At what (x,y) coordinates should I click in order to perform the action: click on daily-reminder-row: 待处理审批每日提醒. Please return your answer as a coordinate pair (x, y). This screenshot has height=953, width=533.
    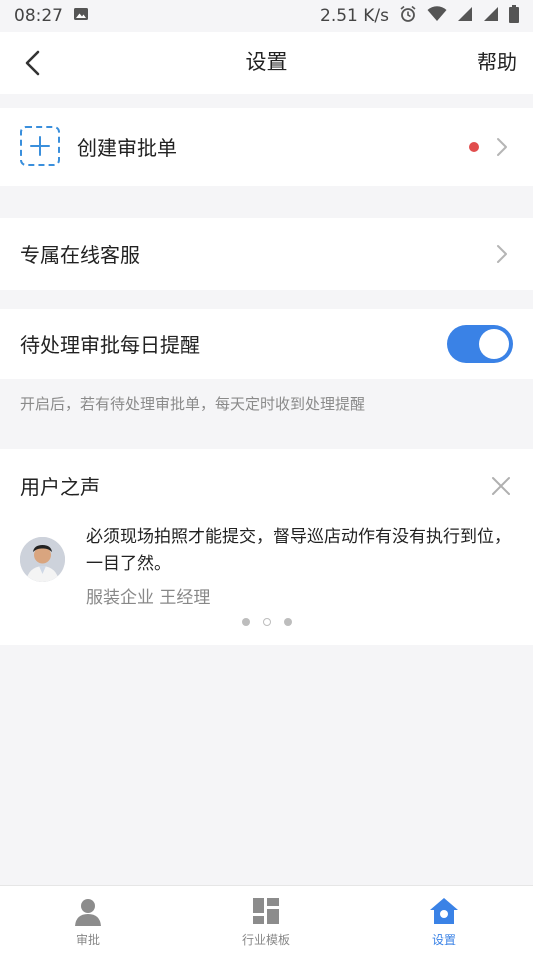
    Looking at the image, I should click on (266, 344).